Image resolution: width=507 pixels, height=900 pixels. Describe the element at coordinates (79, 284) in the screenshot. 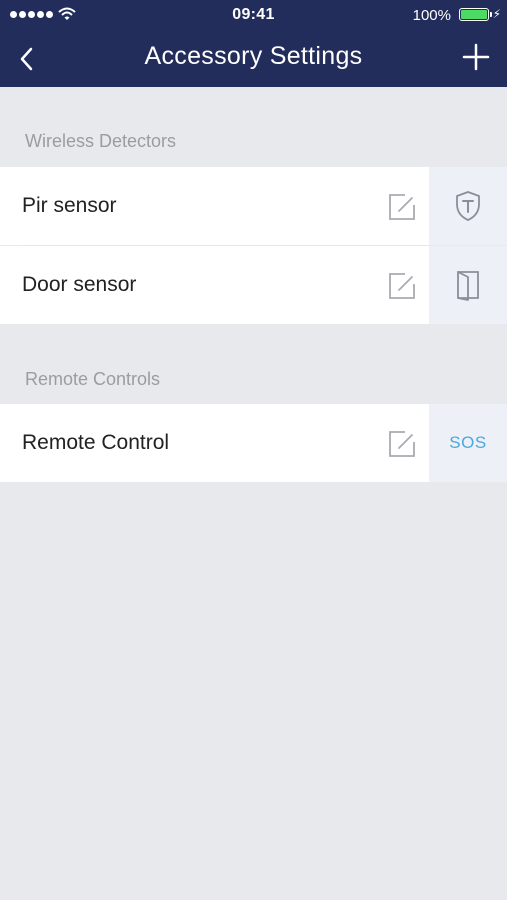

I see `list-item-label: Door sensor` at that location.